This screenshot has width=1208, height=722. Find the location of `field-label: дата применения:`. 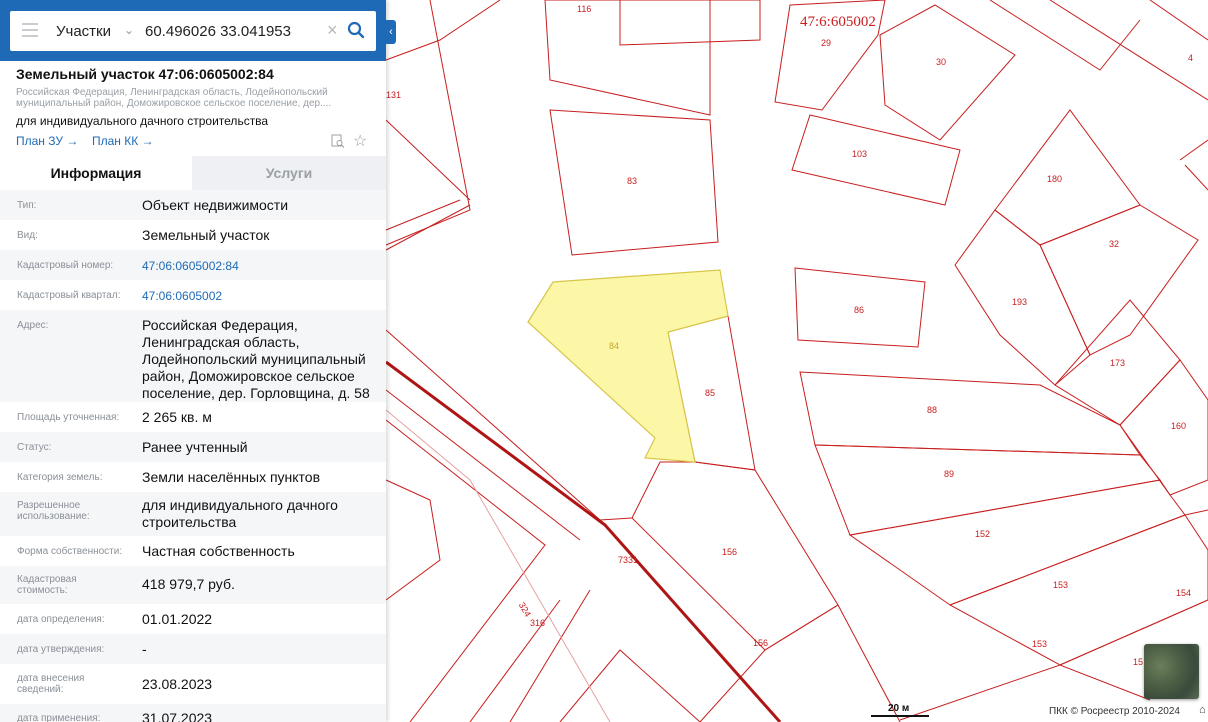

field-label: дата применения: is located at coordinates (59, 717).